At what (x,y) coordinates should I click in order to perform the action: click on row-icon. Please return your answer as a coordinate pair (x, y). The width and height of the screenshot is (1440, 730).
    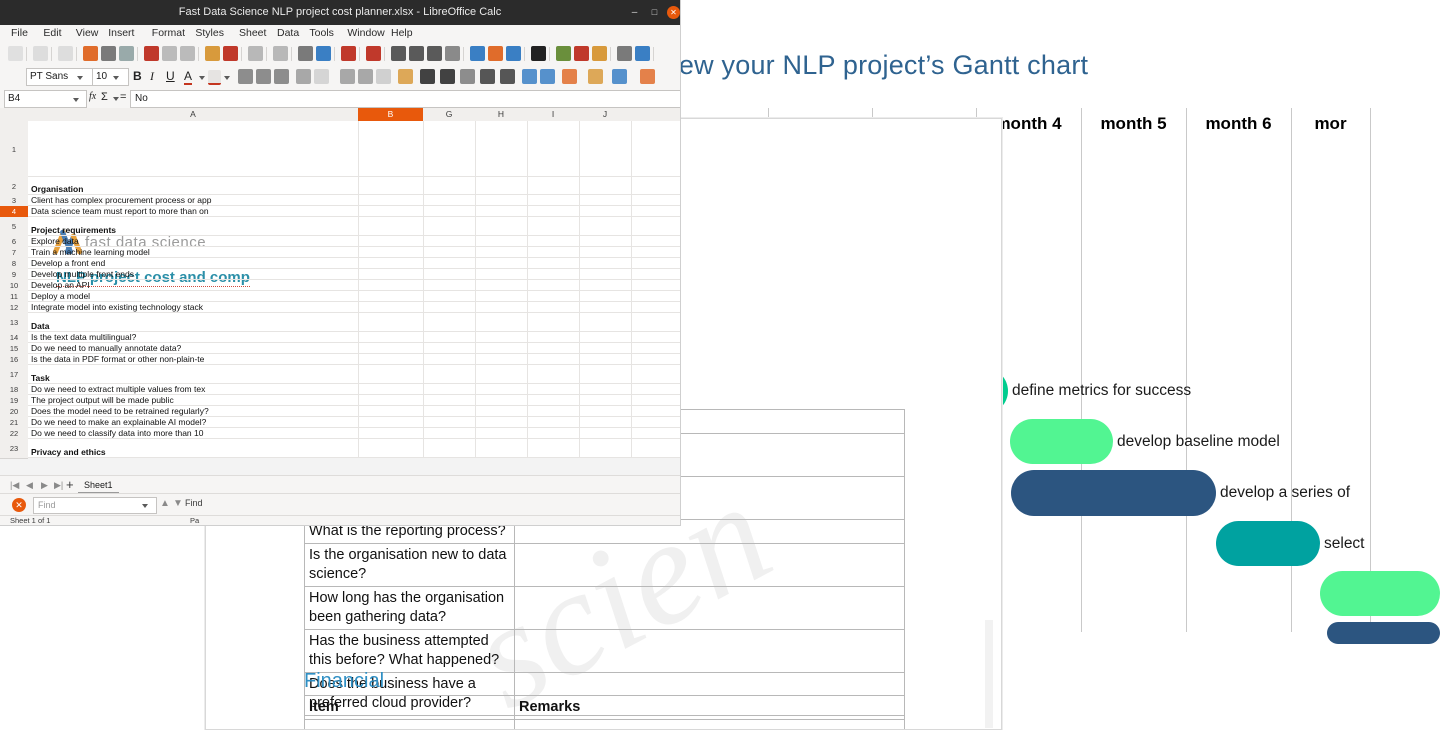
    Looking at the image, I should click on (348, 53).